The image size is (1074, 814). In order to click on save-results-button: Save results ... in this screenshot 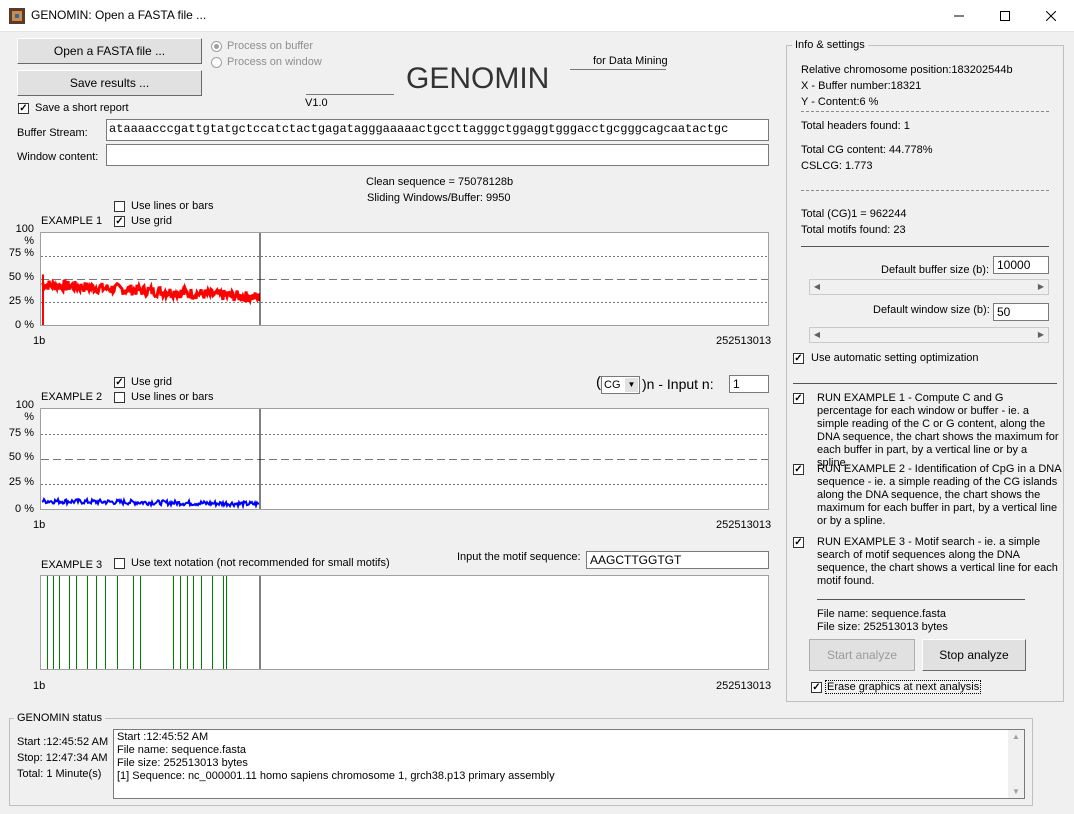, I will do `click(109, 83)`.